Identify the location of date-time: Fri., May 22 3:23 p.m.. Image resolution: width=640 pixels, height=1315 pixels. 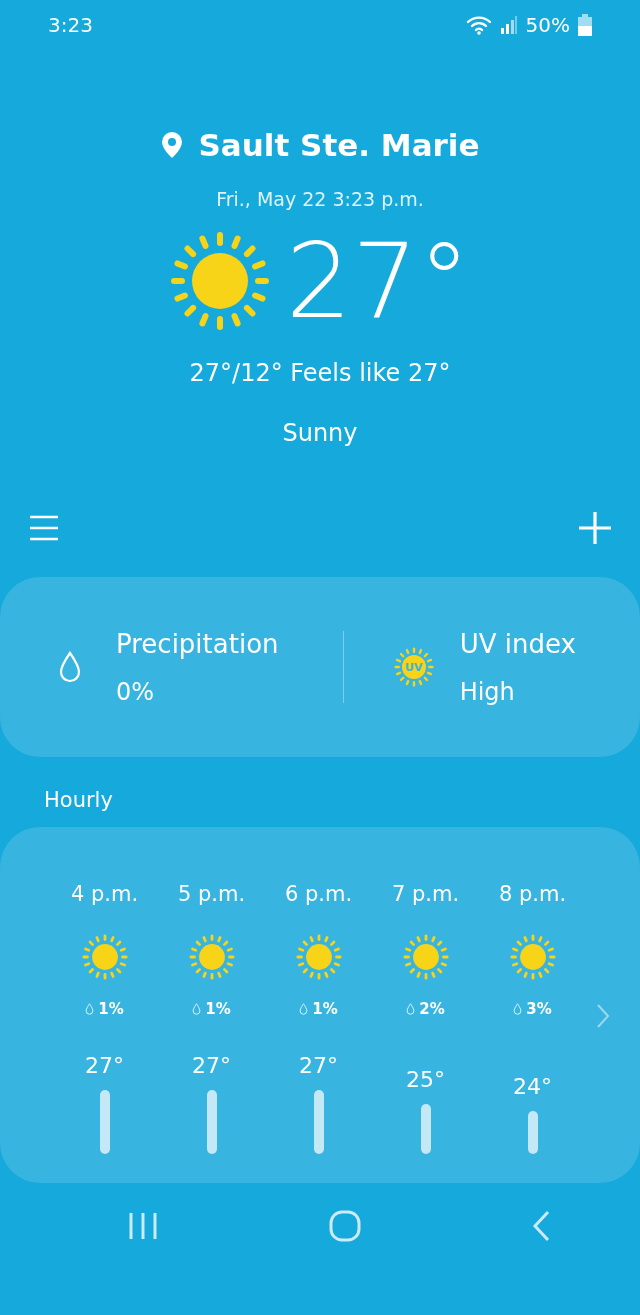
(320, 199).